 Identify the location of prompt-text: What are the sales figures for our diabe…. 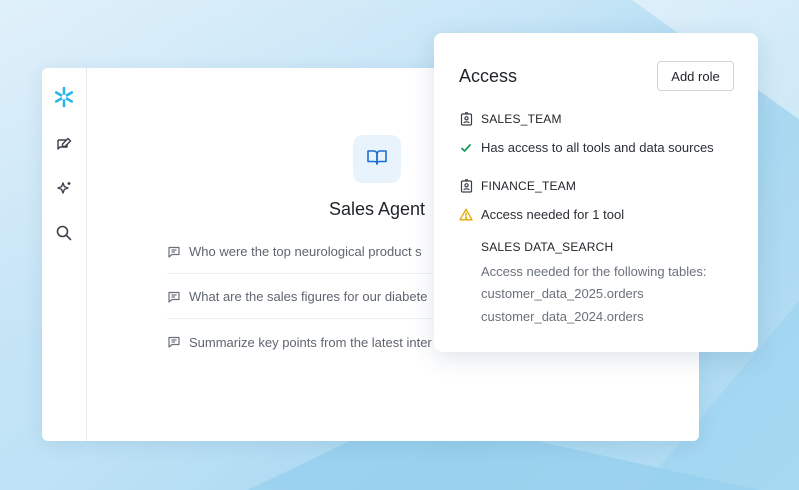
(308, 296).